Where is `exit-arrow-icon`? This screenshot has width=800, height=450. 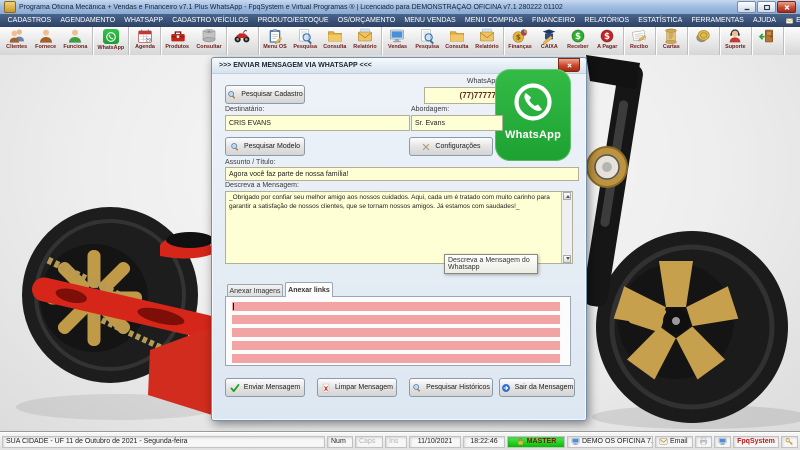
exit-arrow-icon is located at coordinates (506, 388).